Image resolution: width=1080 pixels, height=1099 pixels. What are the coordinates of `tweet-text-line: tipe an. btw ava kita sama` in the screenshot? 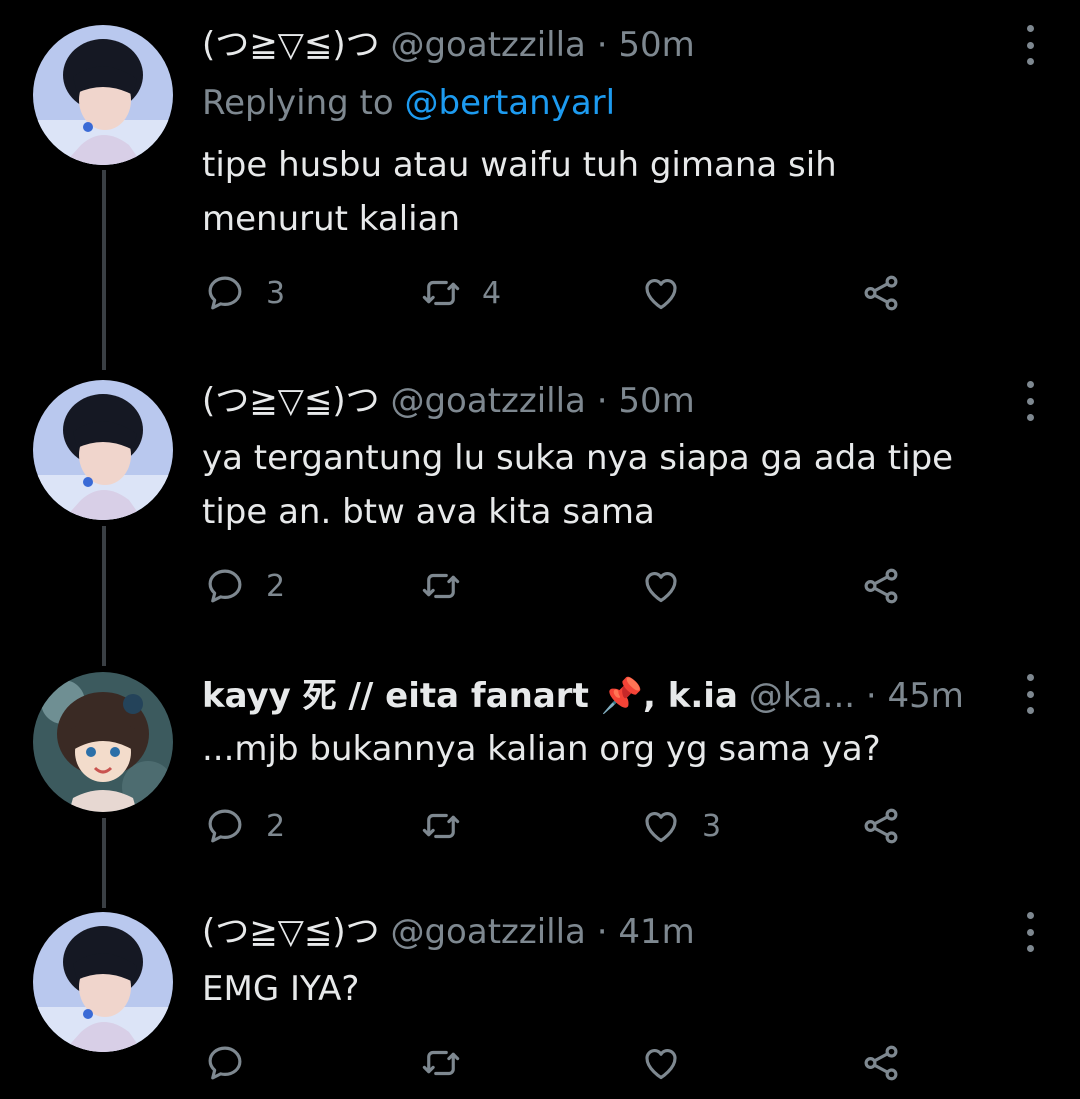 It's located at (428, 512).